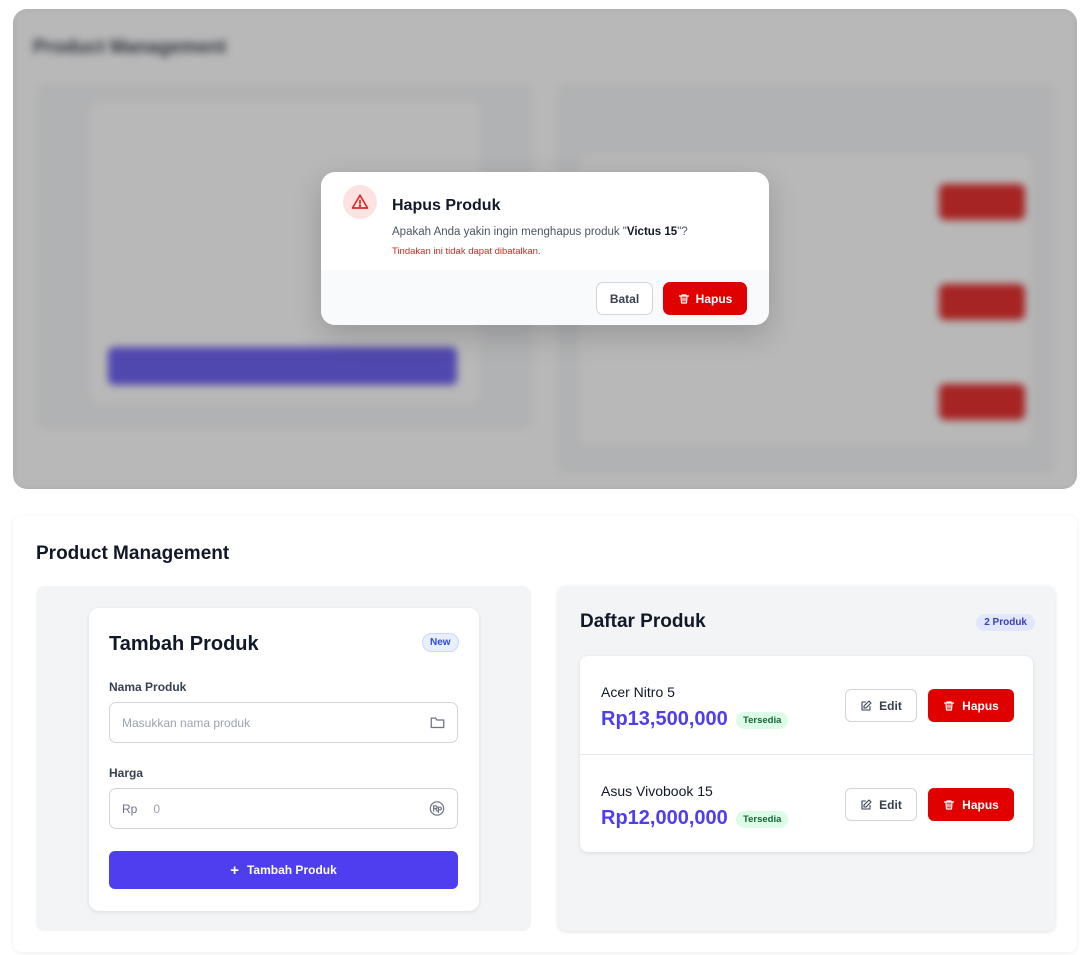  Describe the element at coordinates (283, 808) in the screenshot. I see `price-input: Rp 0` at that location.